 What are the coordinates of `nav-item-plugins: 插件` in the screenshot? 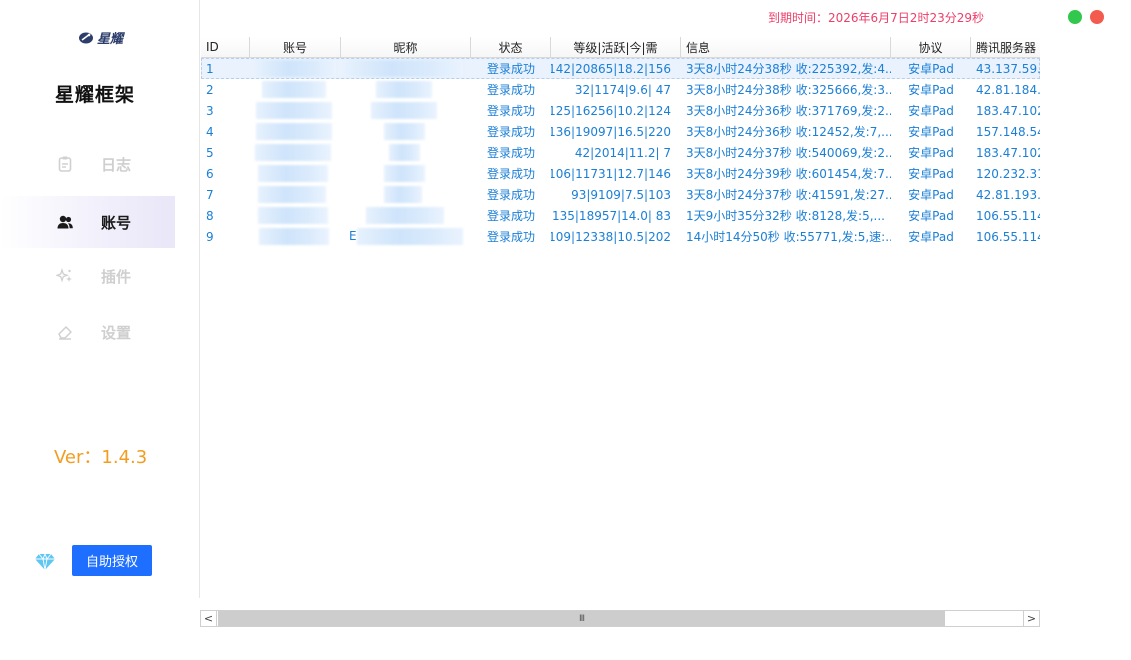 It's located at (87, 276).